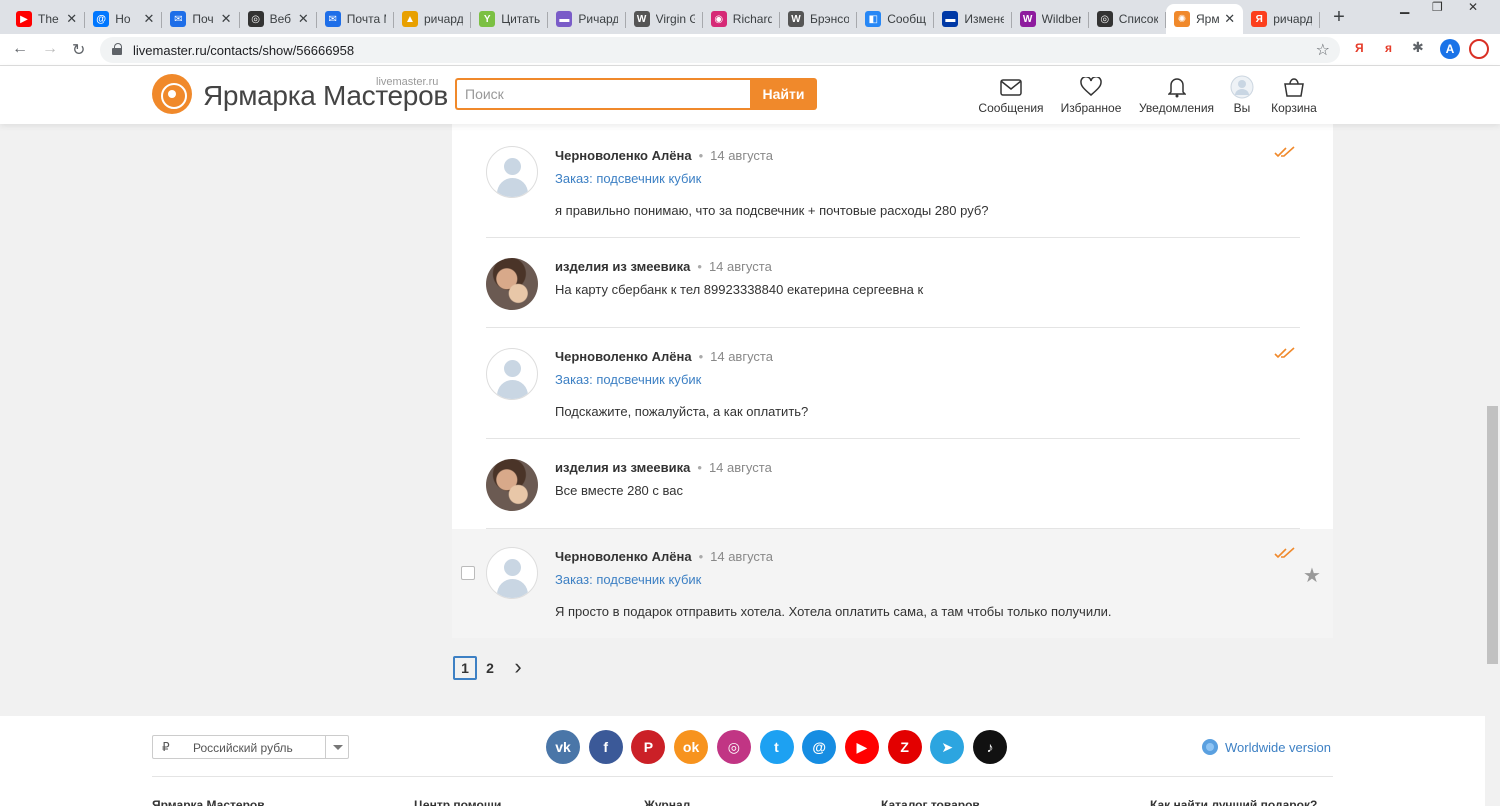  I want to click on browser-tab: W Wildber, so click(1050, 19).